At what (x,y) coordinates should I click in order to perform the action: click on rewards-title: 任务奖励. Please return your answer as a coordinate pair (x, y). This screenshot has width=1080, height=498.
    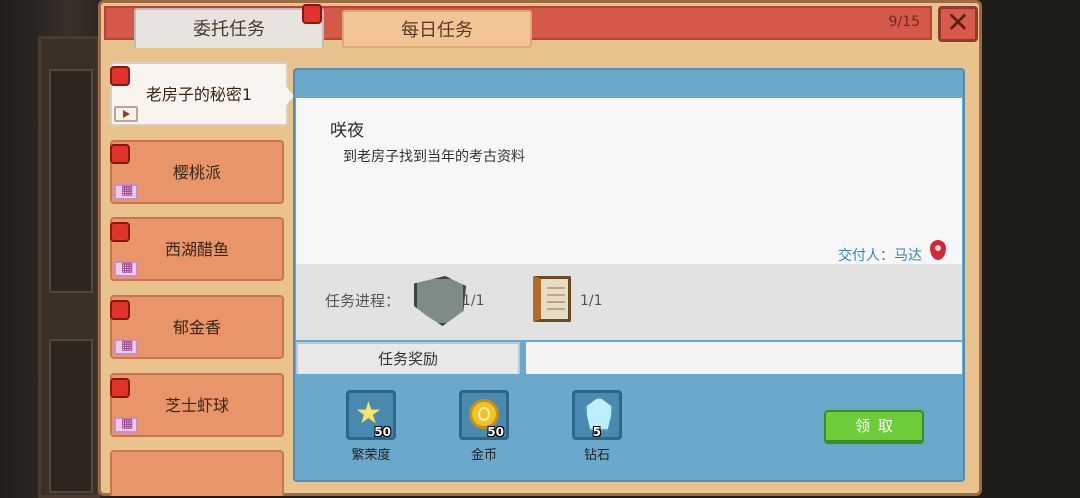
    Looking at the image, I should click on (408, 358).